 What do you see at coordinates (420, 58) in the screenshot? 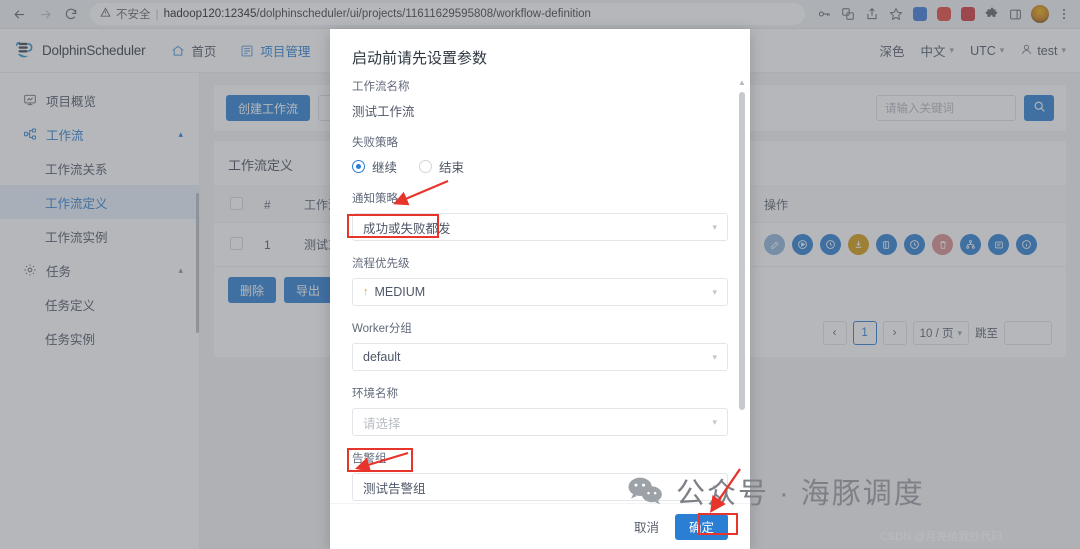
I see `dialog-title: 启动前请先设置参数` at bounding box center [420, 58].